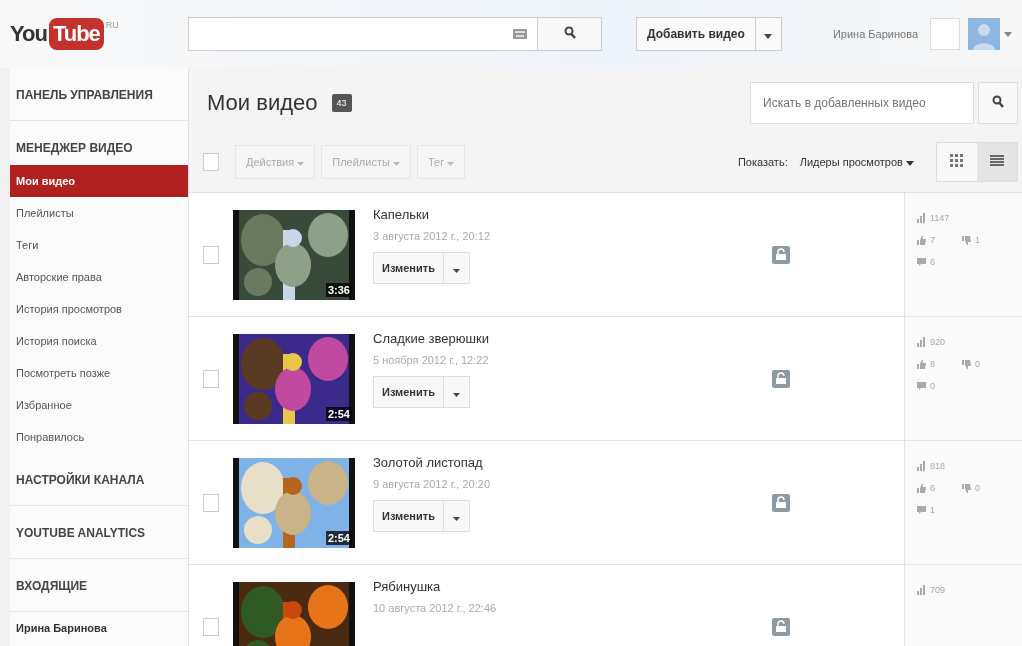  What do you see at coordinates (984, 34) in the screenshot?
I see `avatar-icon` at bounding box center [984, 34].